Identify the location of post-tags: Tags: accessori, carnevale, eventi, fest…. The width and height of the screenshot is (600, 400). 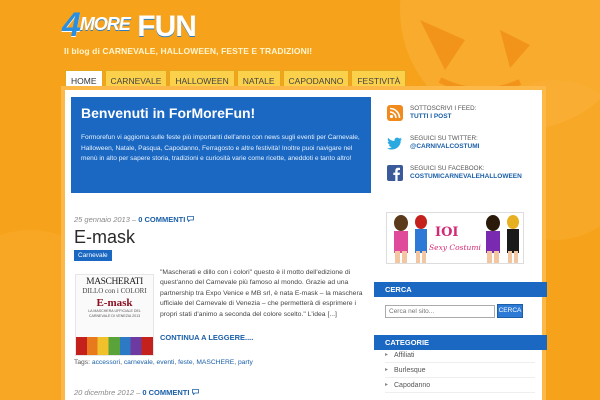
(163, 362).